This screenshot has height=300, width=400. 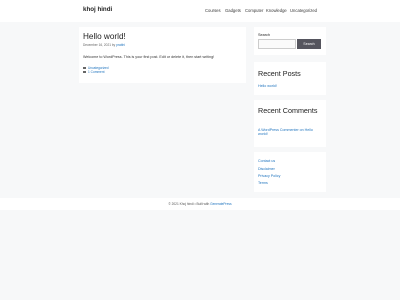 I want to click on comments-link: 1 Comment, so click(x=96, y=72).